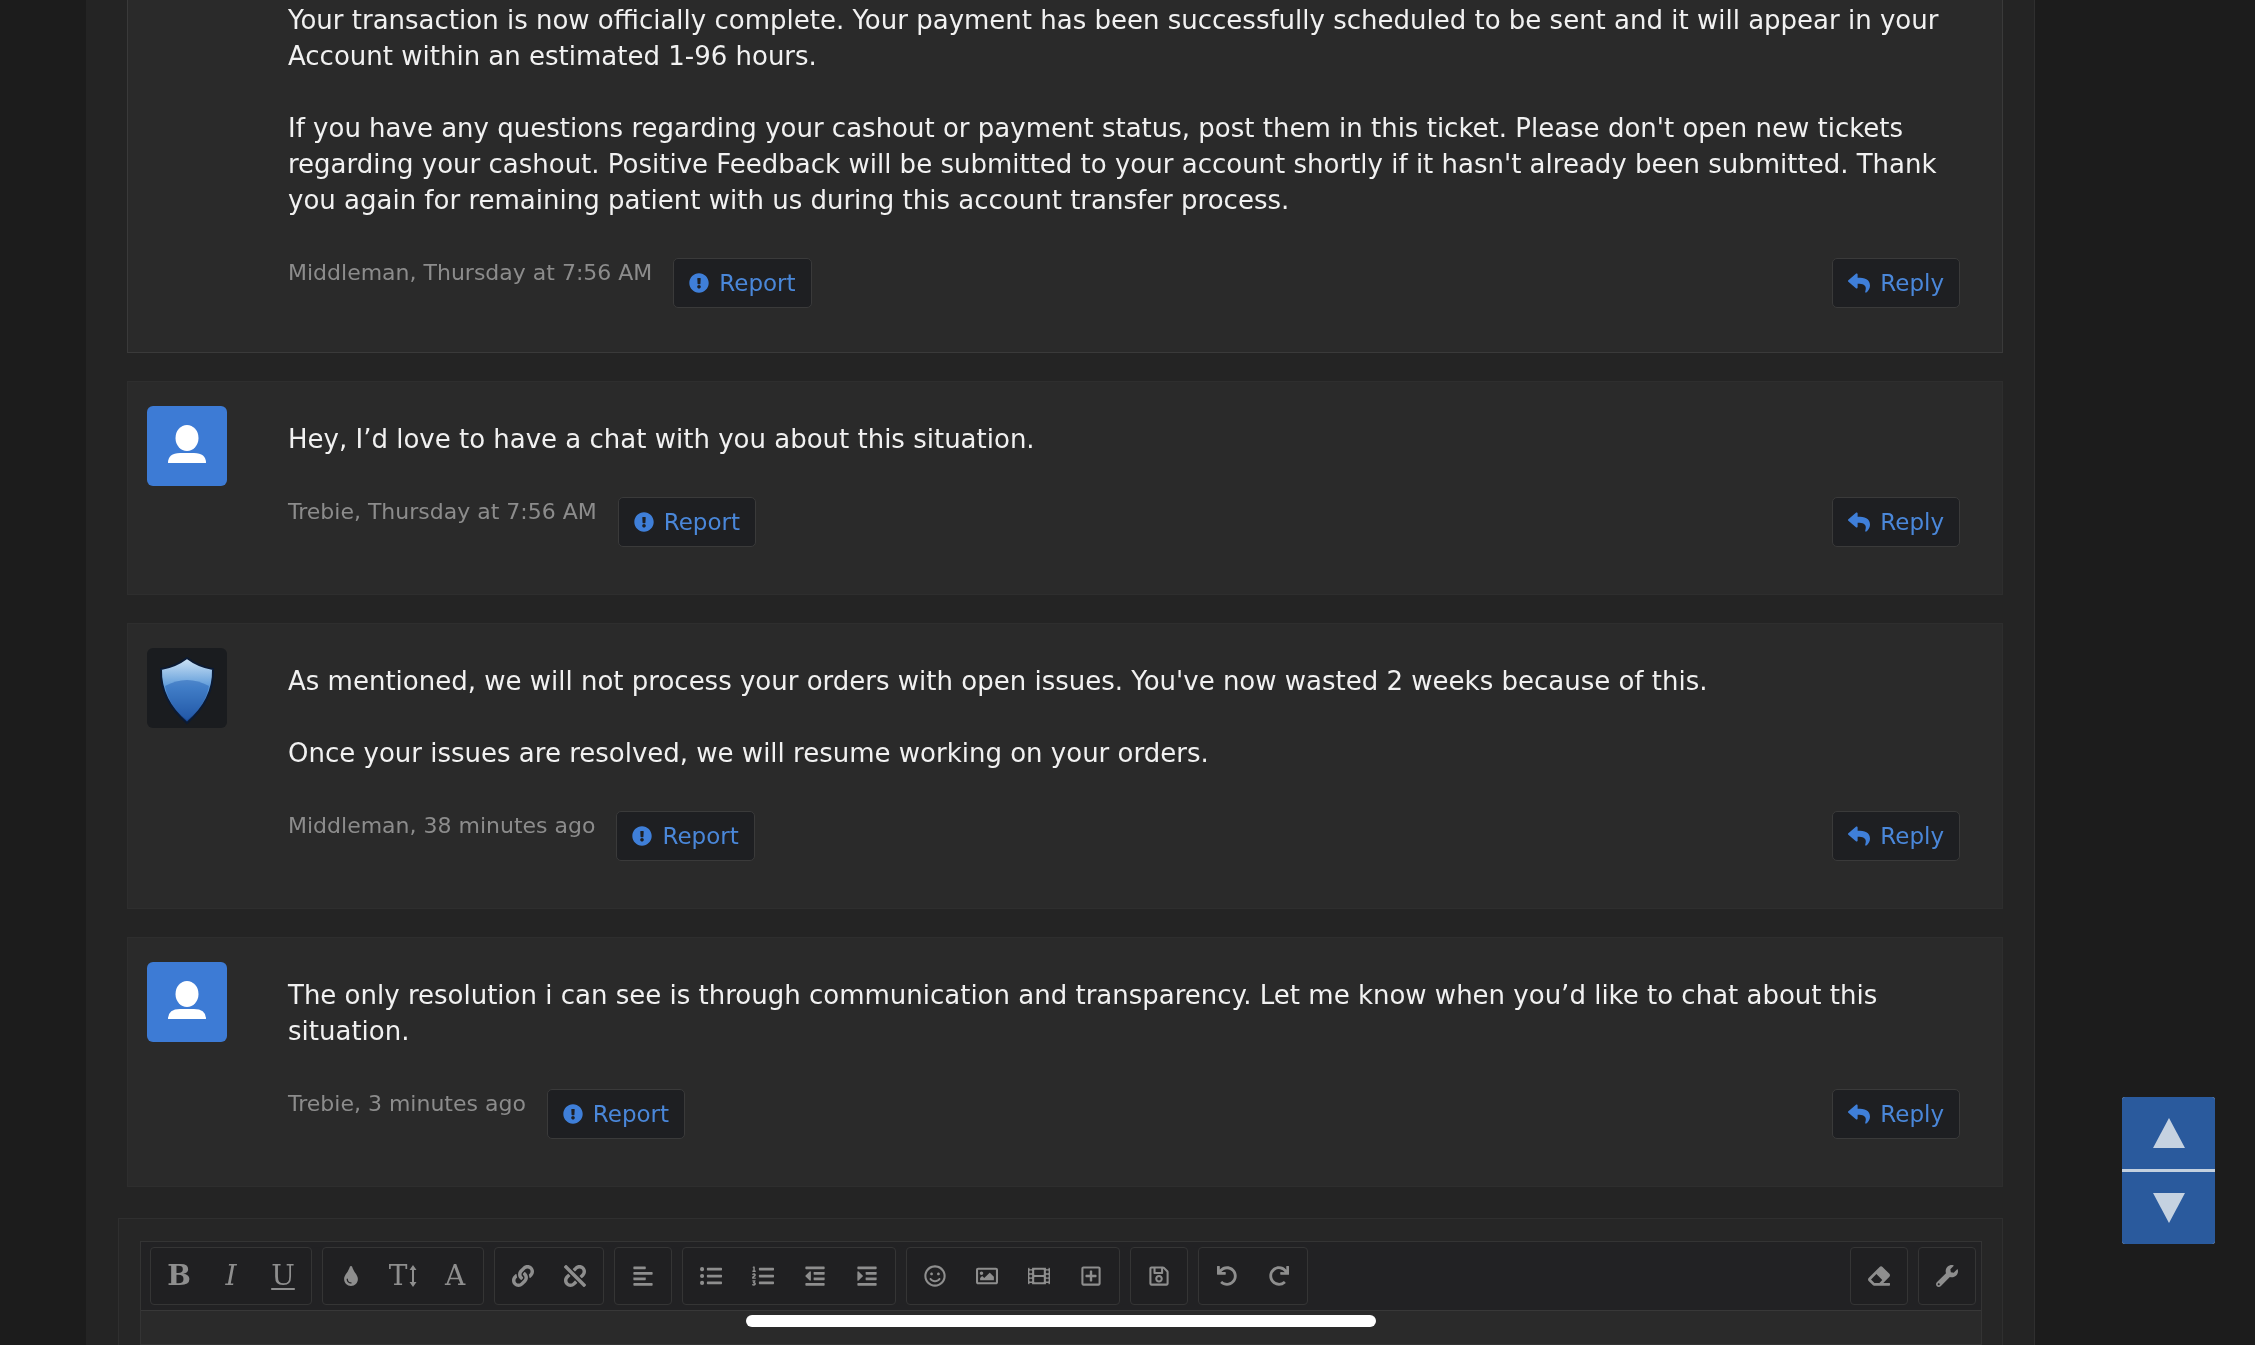 This screenshot has height=1345, width=2255. I want to click on align-left-icon, so click(643, 1276).